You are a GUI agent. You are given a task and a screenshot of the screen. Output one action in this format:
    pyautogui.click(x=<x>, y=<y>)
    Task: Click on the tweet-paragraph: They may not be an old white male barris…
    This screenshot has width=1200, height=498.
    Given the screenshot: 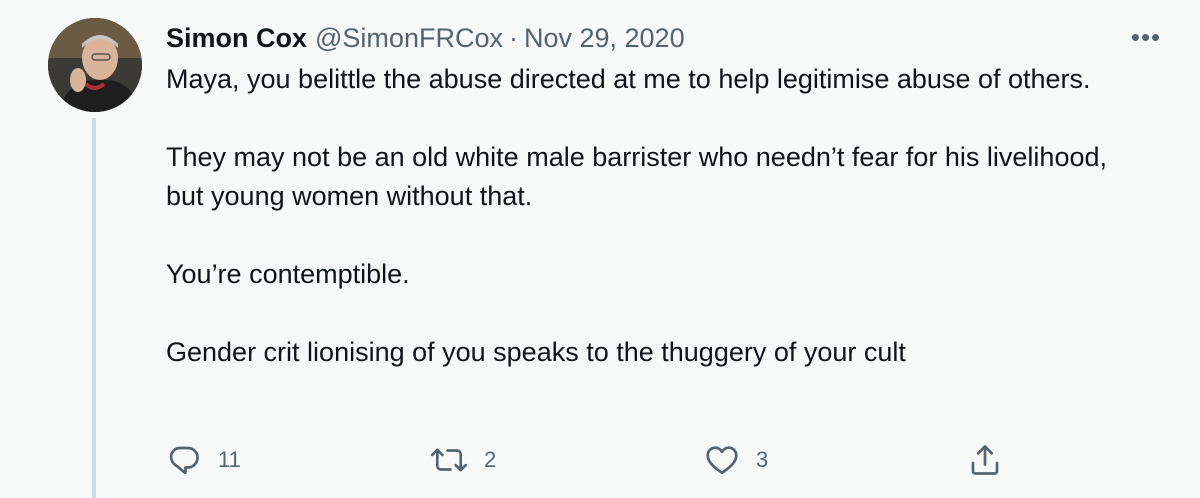 What is the action you would take?
    pyautogui.click(x=636, y=176)
    